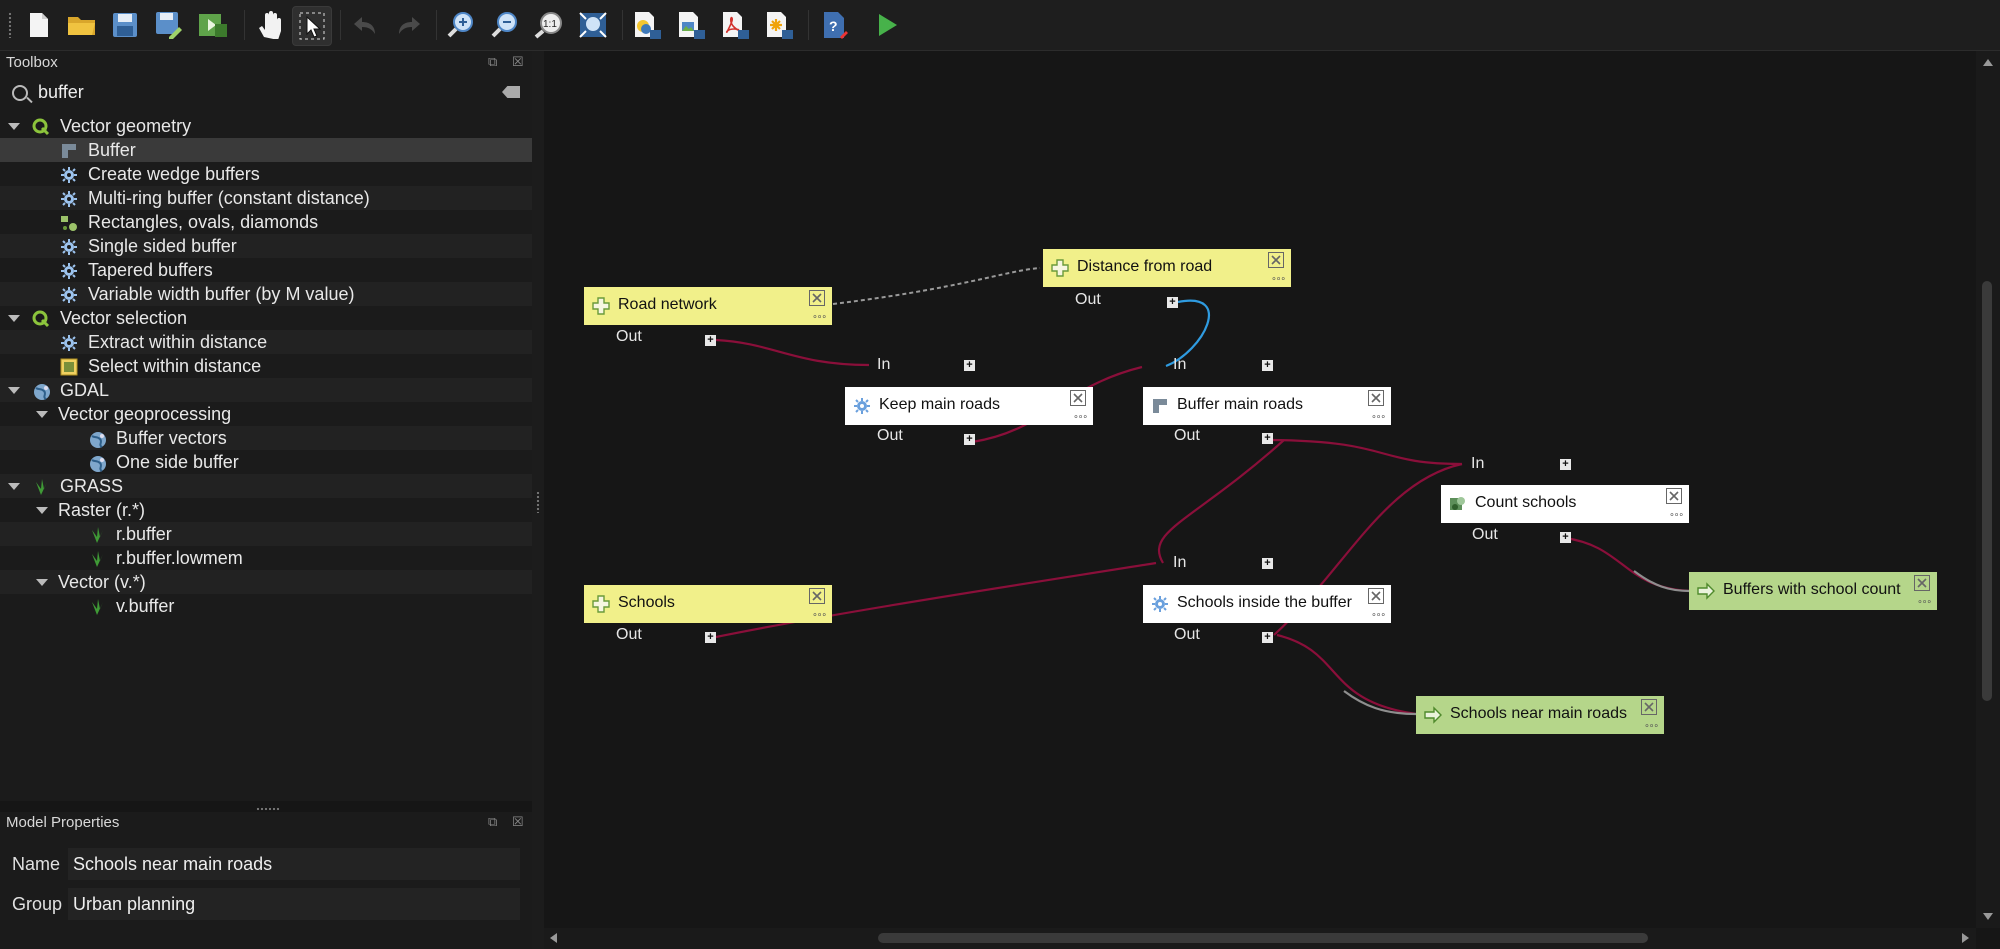 The width and height of the screenshot is (2000, 949). I want to click on model-group-field, so click(294, 904).